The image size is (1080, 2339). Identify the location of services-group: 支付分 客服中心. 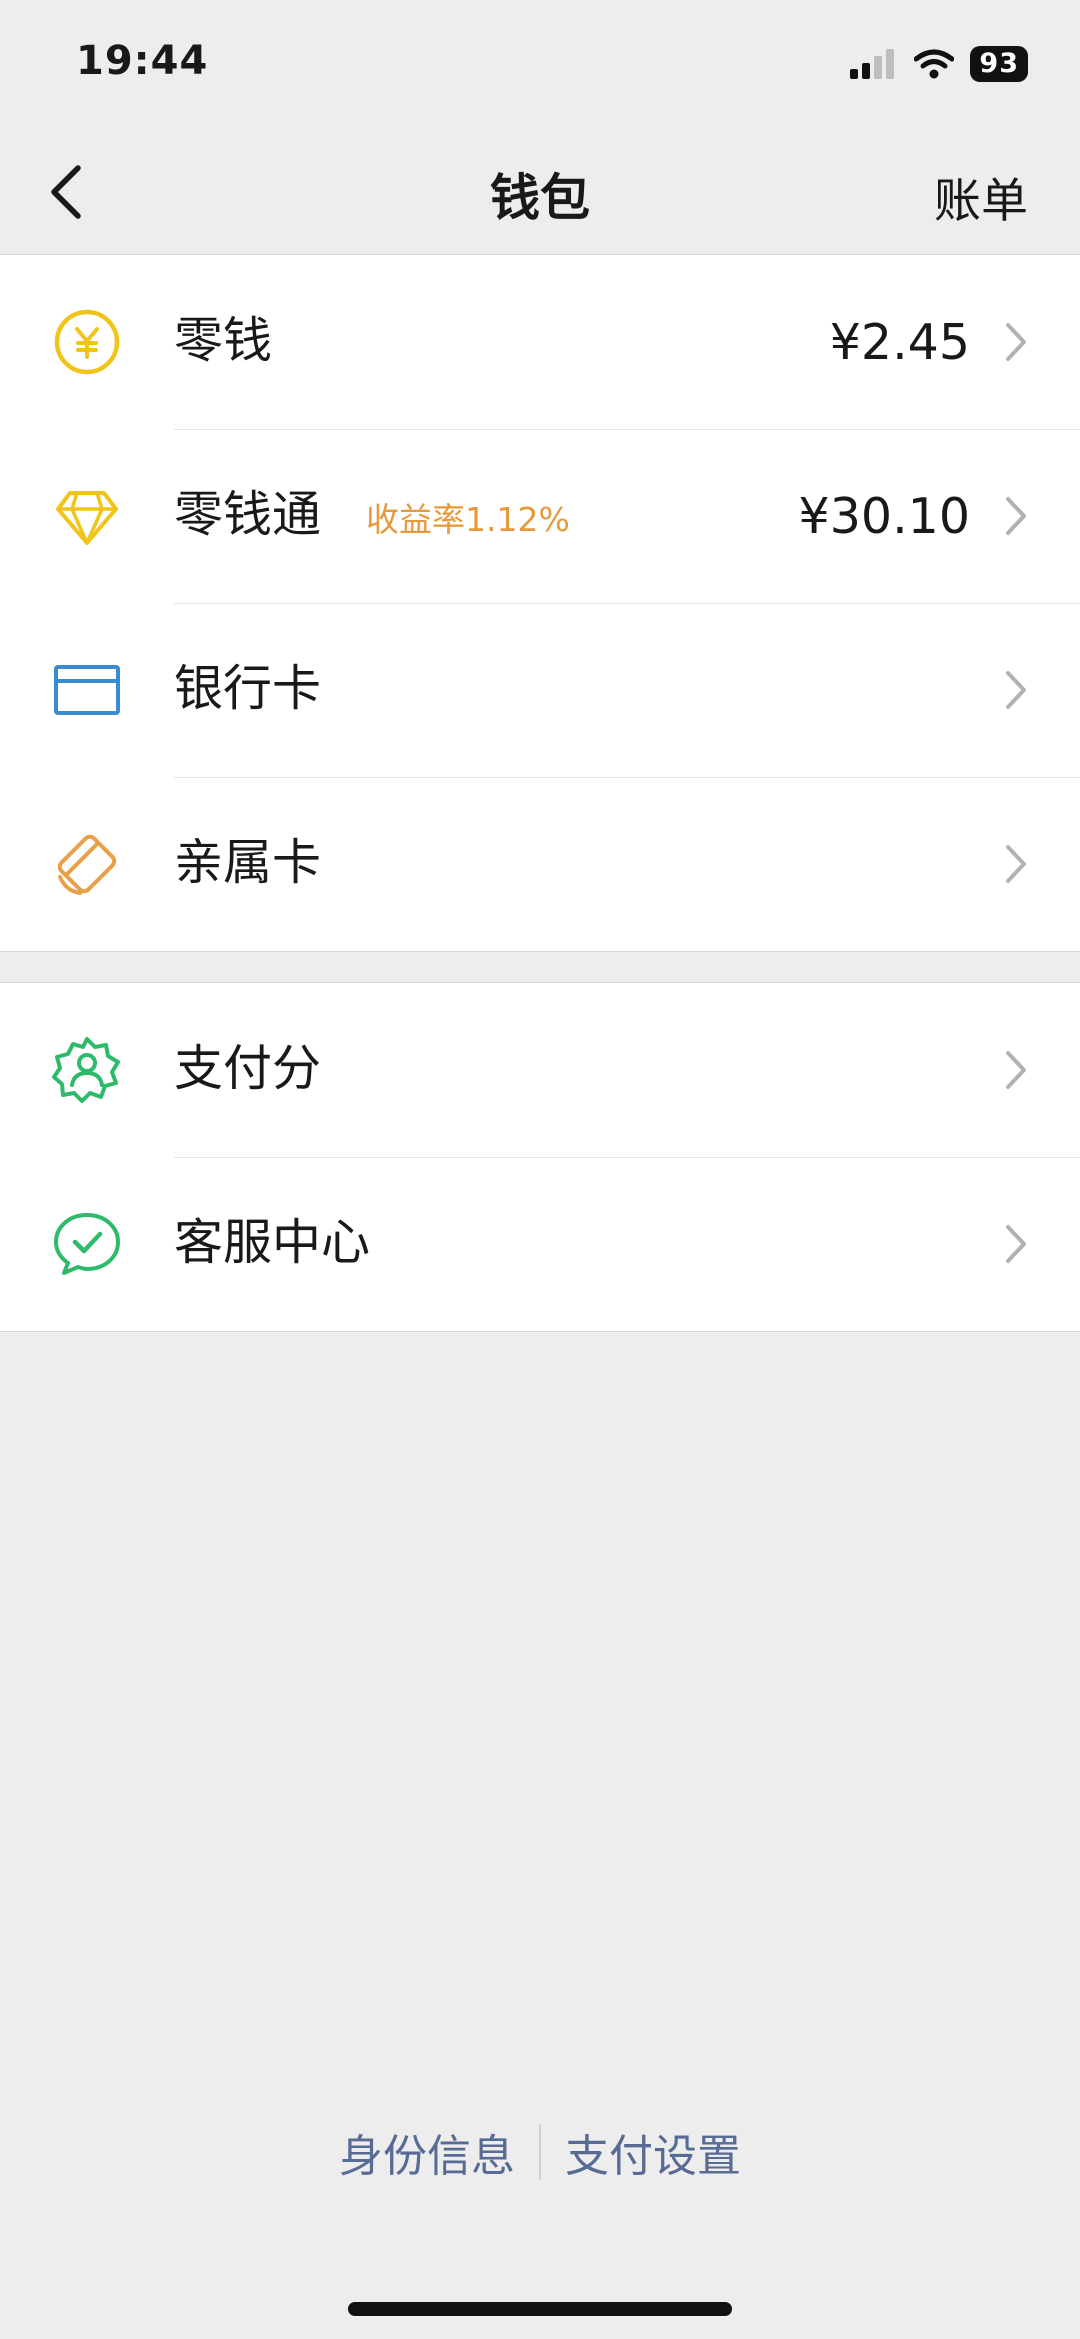
(540, 1157).